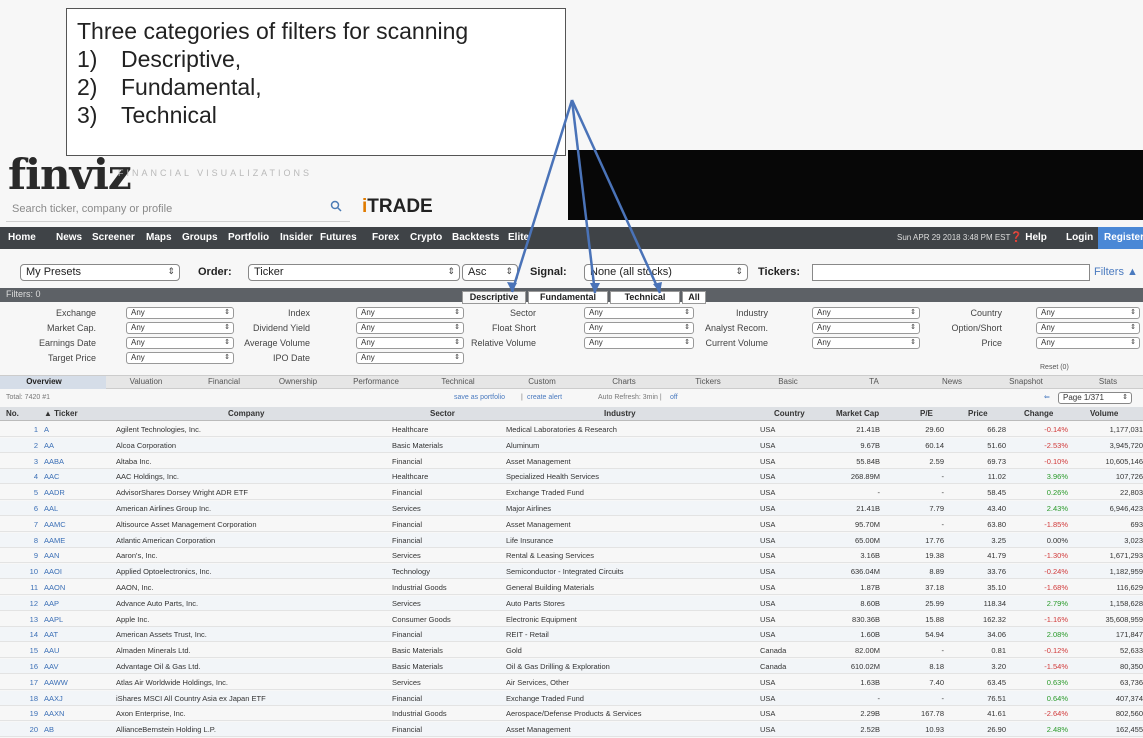  Describe the element at coordinates (70, 174) in the screenshot. I see `finviz-logo: finviz` at that location.